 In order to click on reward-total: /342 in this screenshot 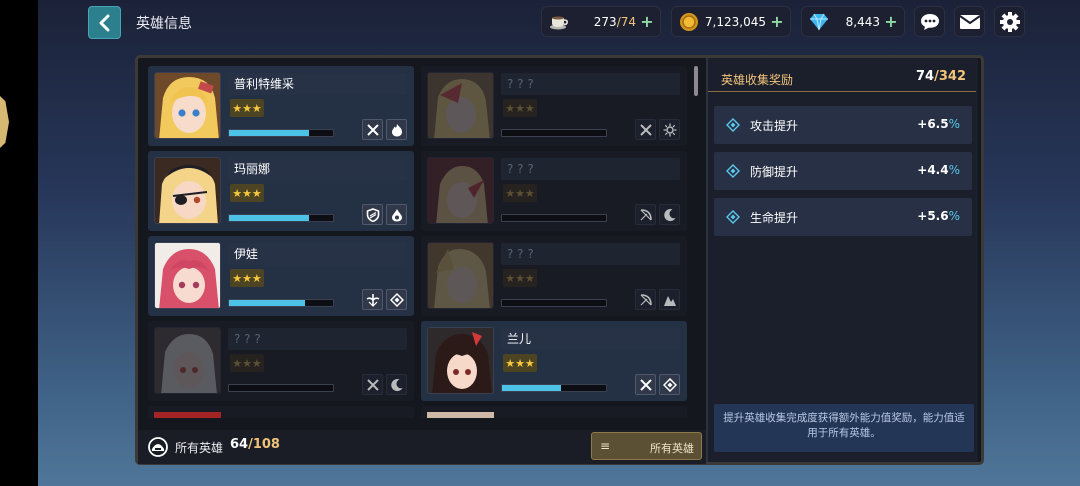, I will do `click(950, 76)`.